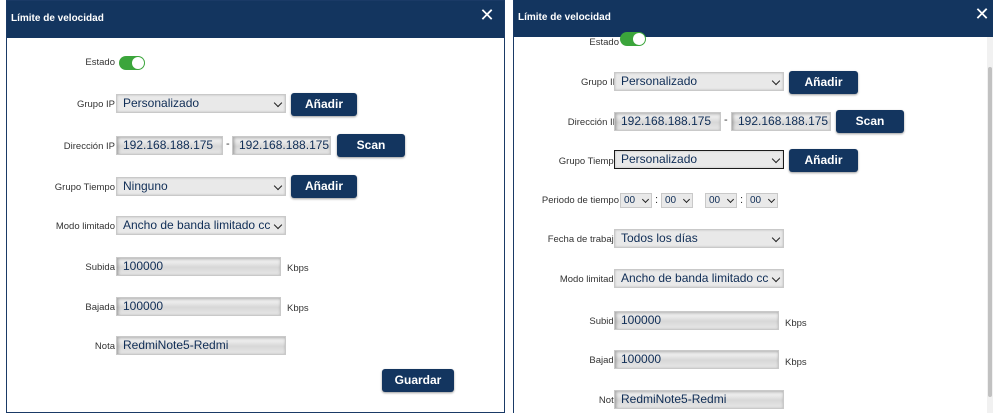 The image size is (993, 413). I want to click on end-minute-select: 00, so click(762, 200).